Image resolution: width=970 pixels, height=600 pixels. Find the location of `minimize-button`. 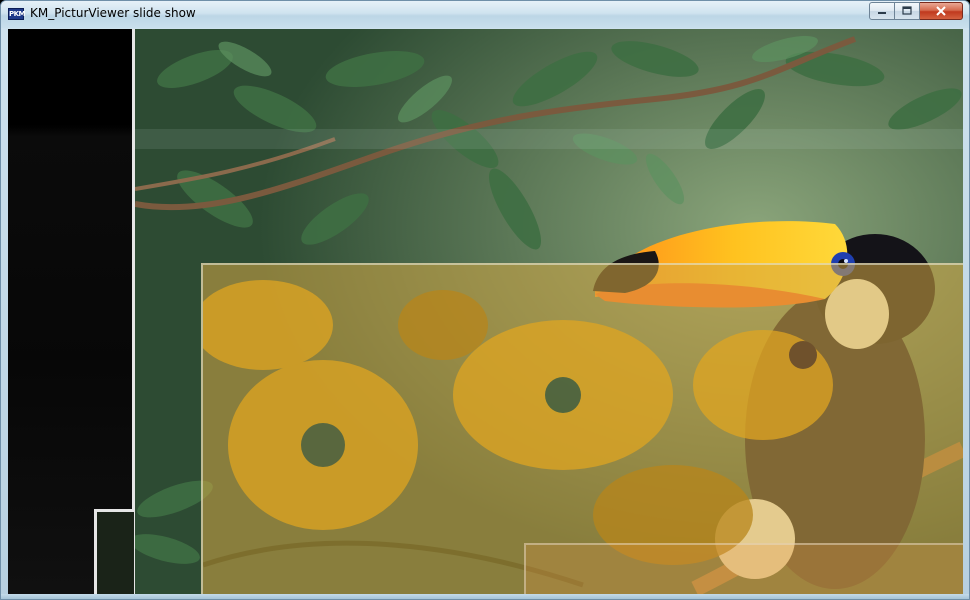

minimize-button is located at coordinates (882, 11).